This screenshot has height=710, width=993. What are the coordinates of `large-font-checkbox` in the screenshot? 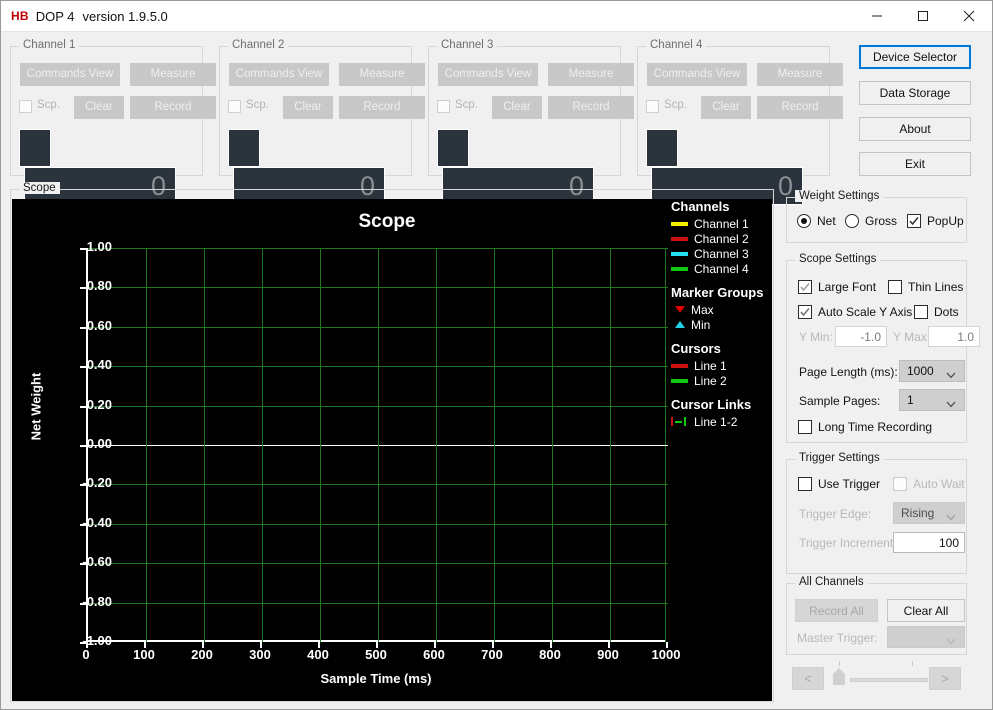 It's located at (805, 287).